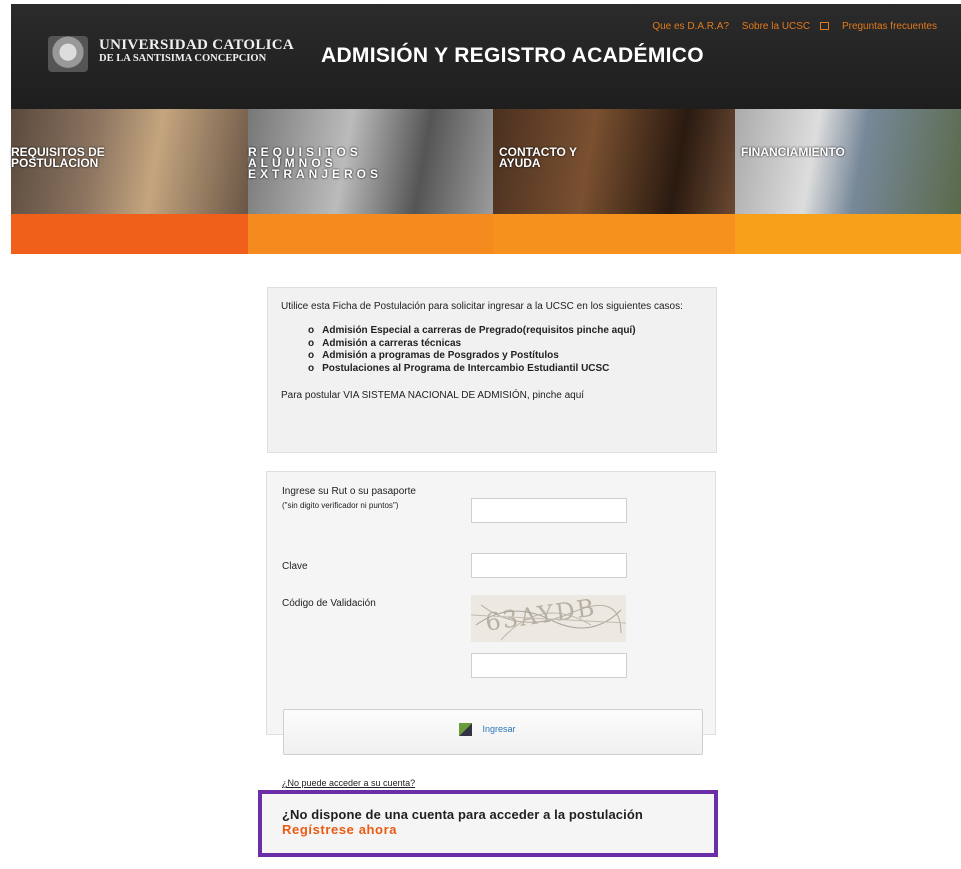 The width and height of the screenshot is (961, 869). I want to click on banner-photo, so click(848, 161).